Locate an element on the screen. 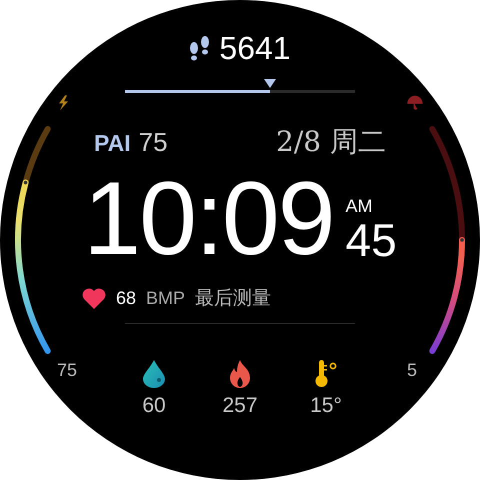 This screenshot has width=480, height=480. marker-icon is located at coordinates (270, 83).